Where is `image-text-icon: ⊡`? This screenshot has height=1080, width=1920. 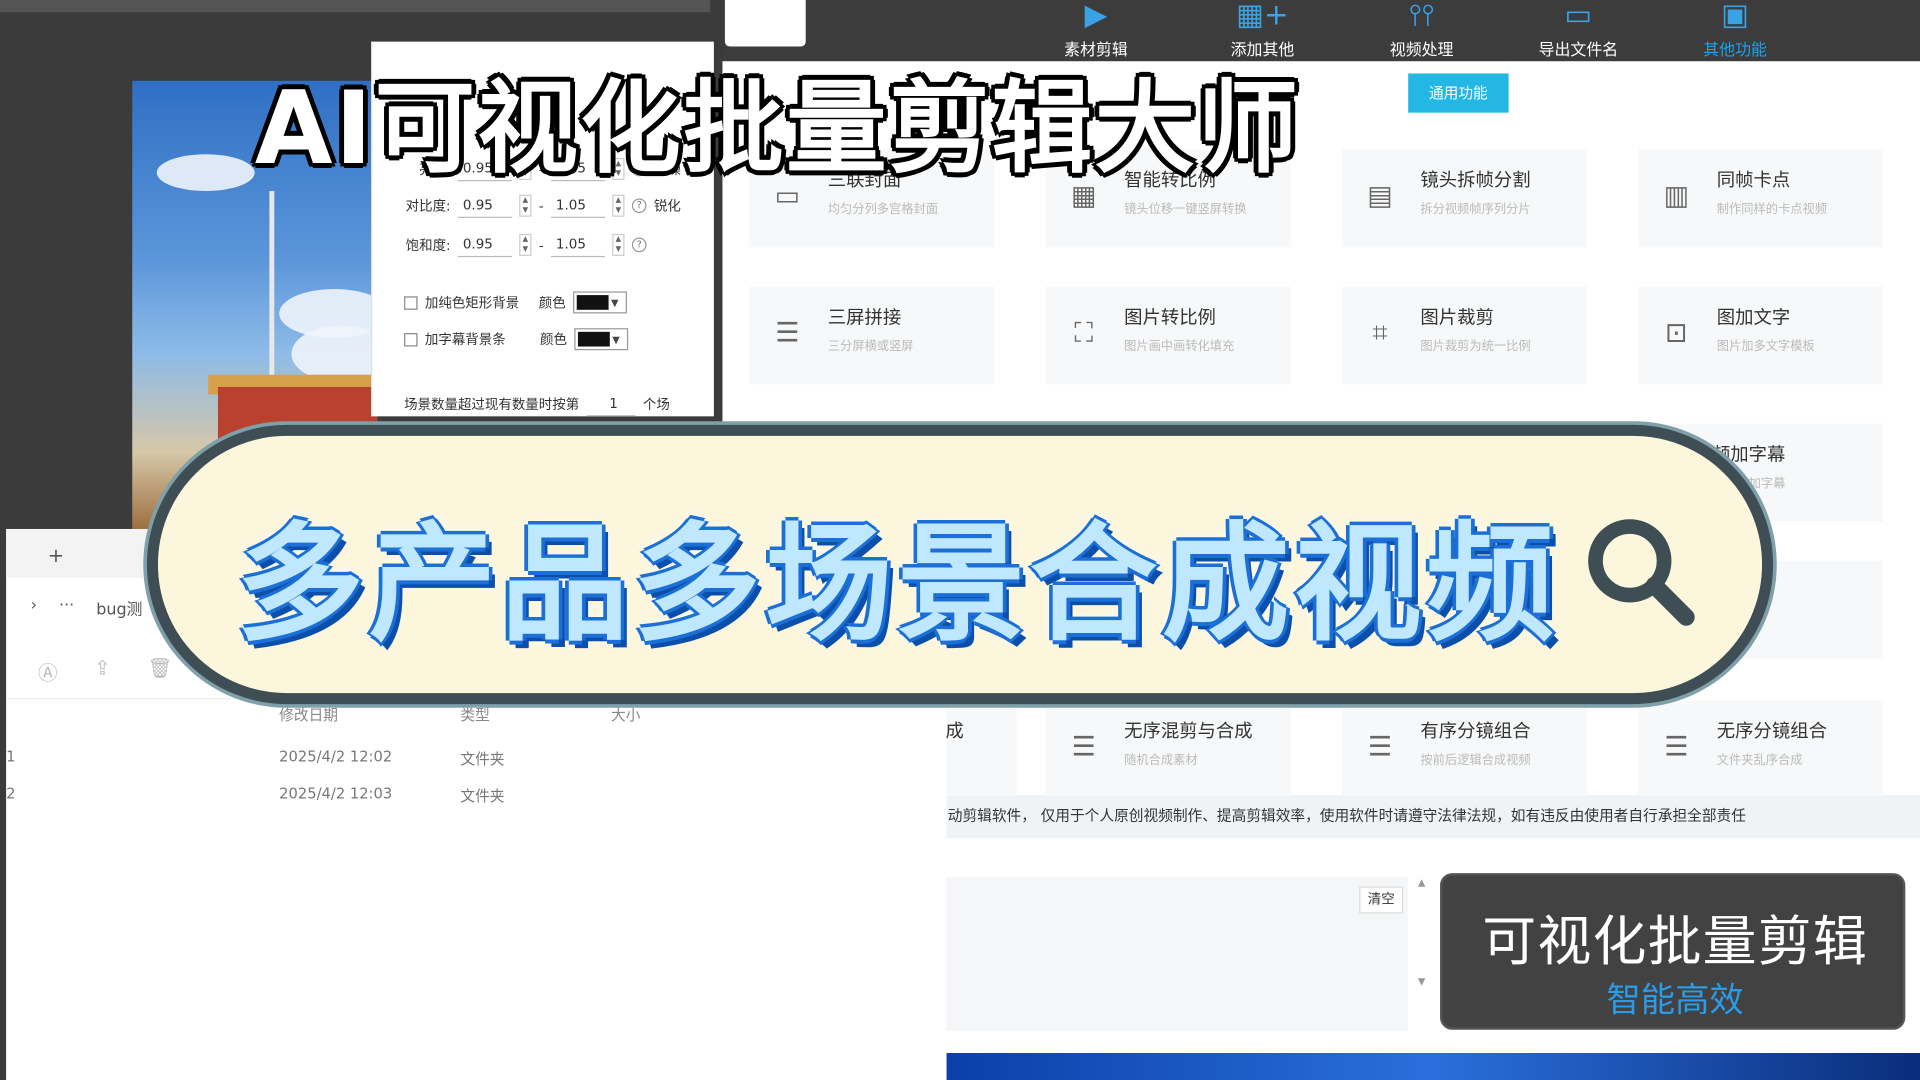 image-text-icon: ⊡ is located at coordinates (1676, 333).